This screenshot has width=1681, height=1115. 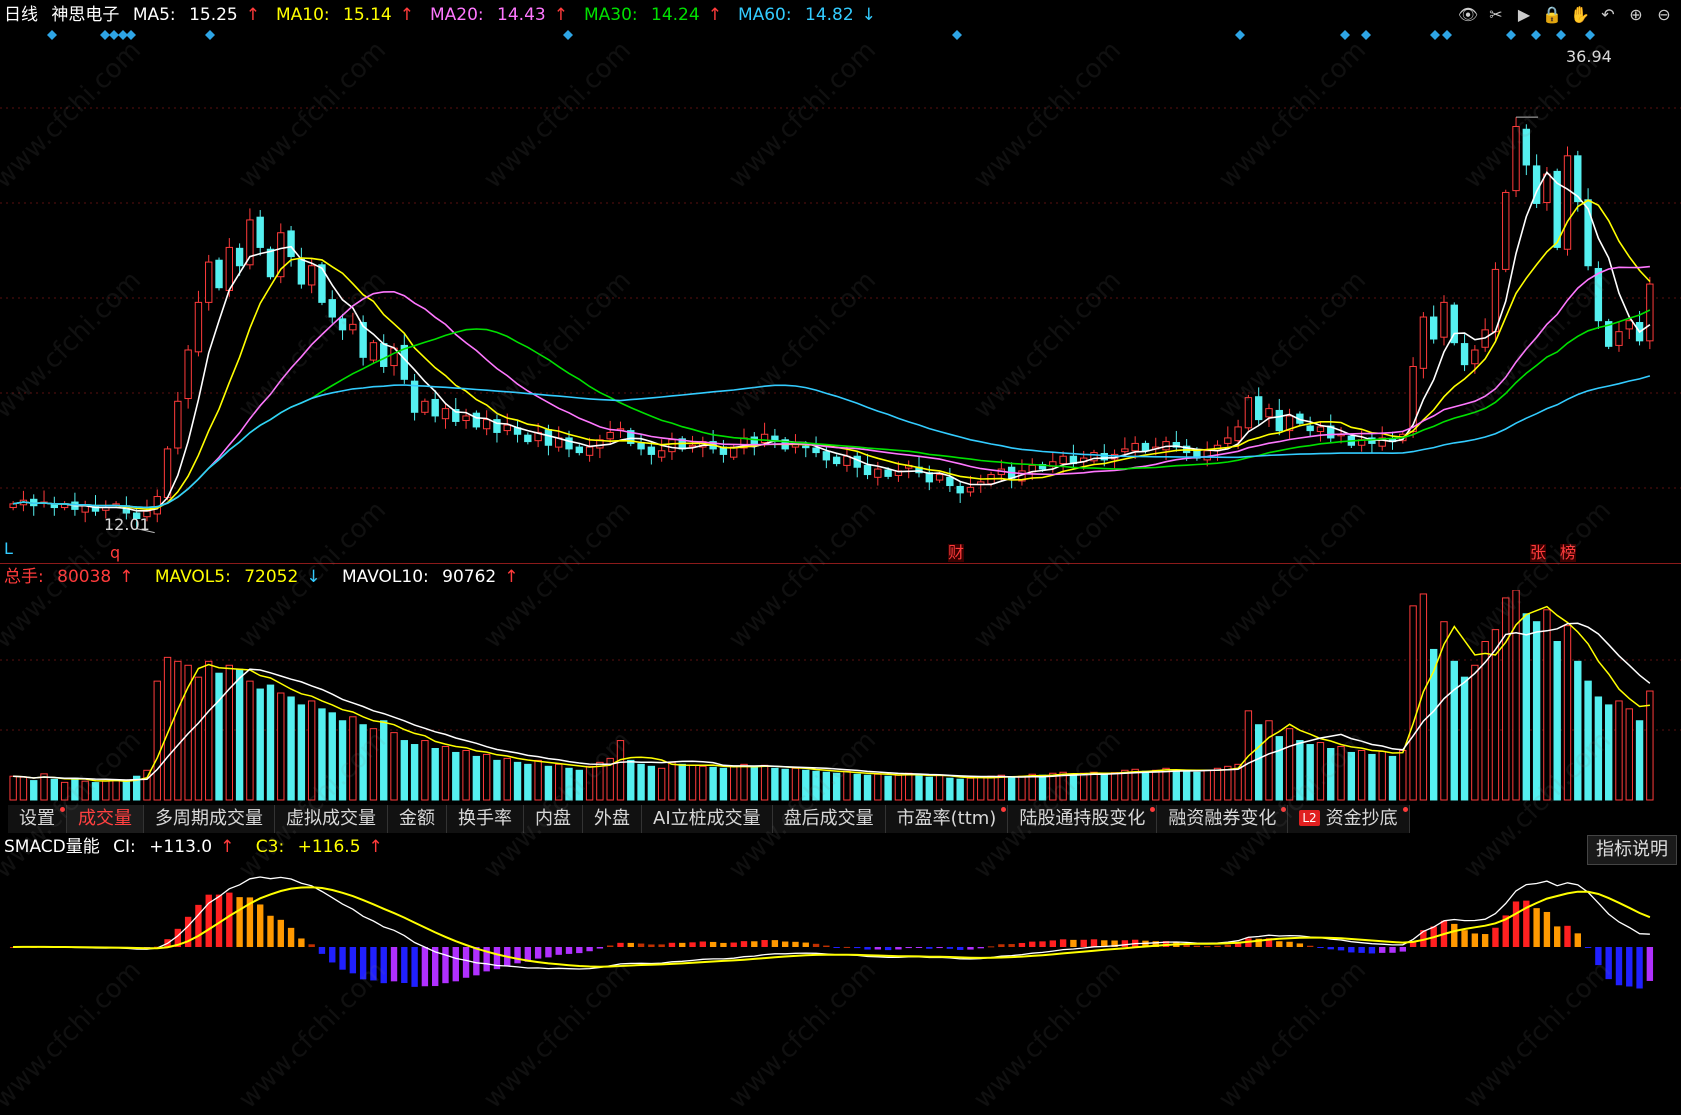 What do you see at coordinates (406, 15) in the screenshot?
I see `ma-direction-arrow: ↑` at bounding box center [406, 15].